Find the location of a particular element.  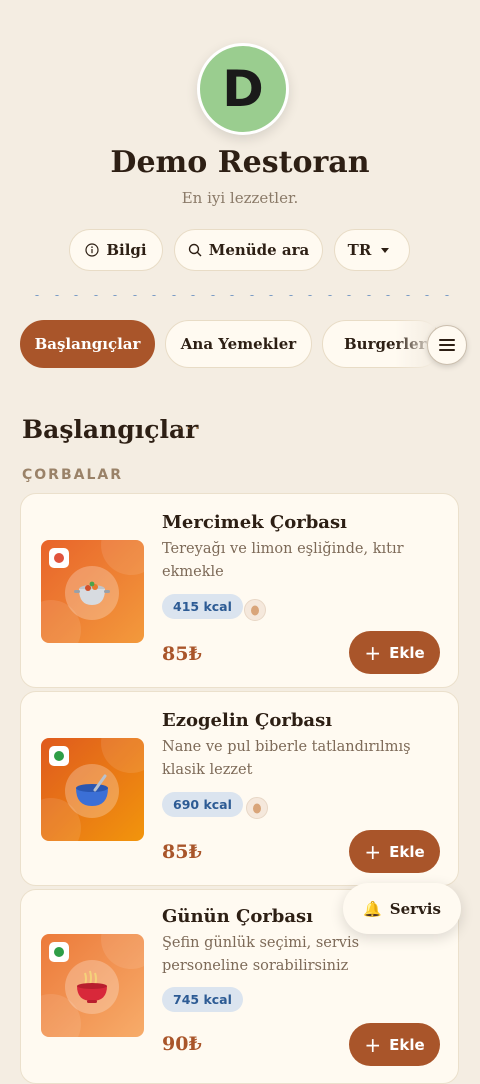

call-service-button: 🔔 Servis is located at coordinates (402, 908).